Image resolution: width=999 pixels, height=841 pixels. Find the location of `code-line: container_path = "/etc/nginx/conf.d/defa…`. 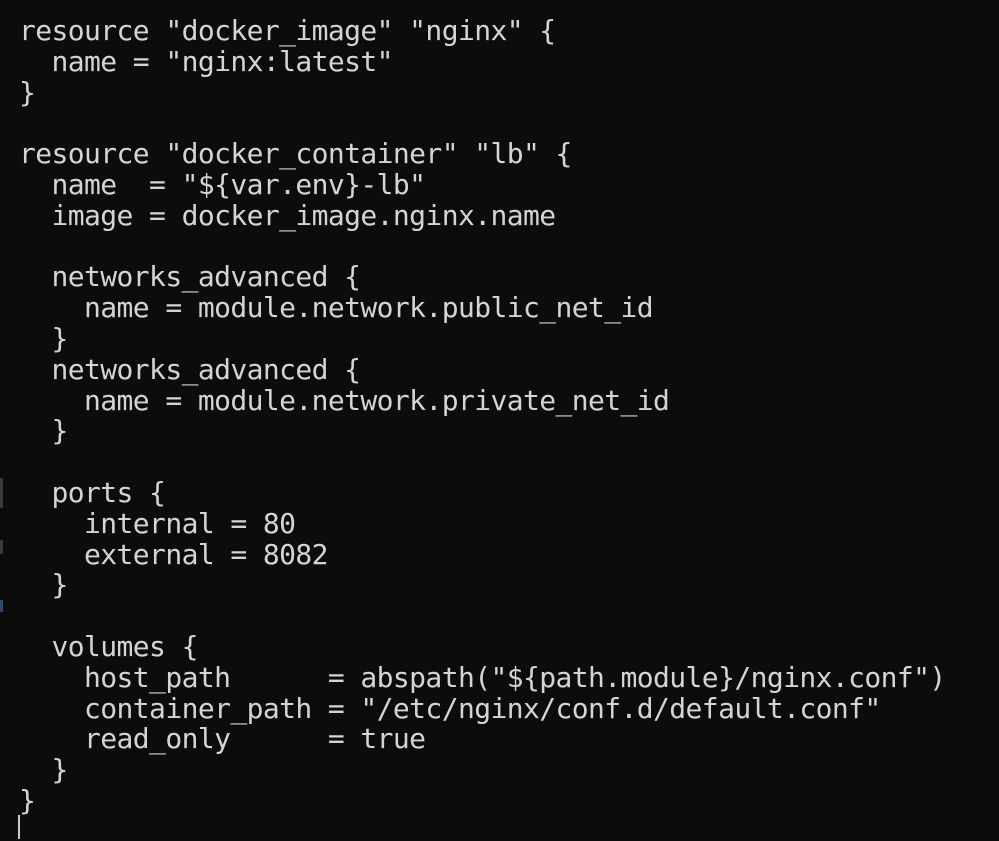

code-line: container_path = "/etc/nginx/conf.d/defa… is located at coordinates (450, 708).